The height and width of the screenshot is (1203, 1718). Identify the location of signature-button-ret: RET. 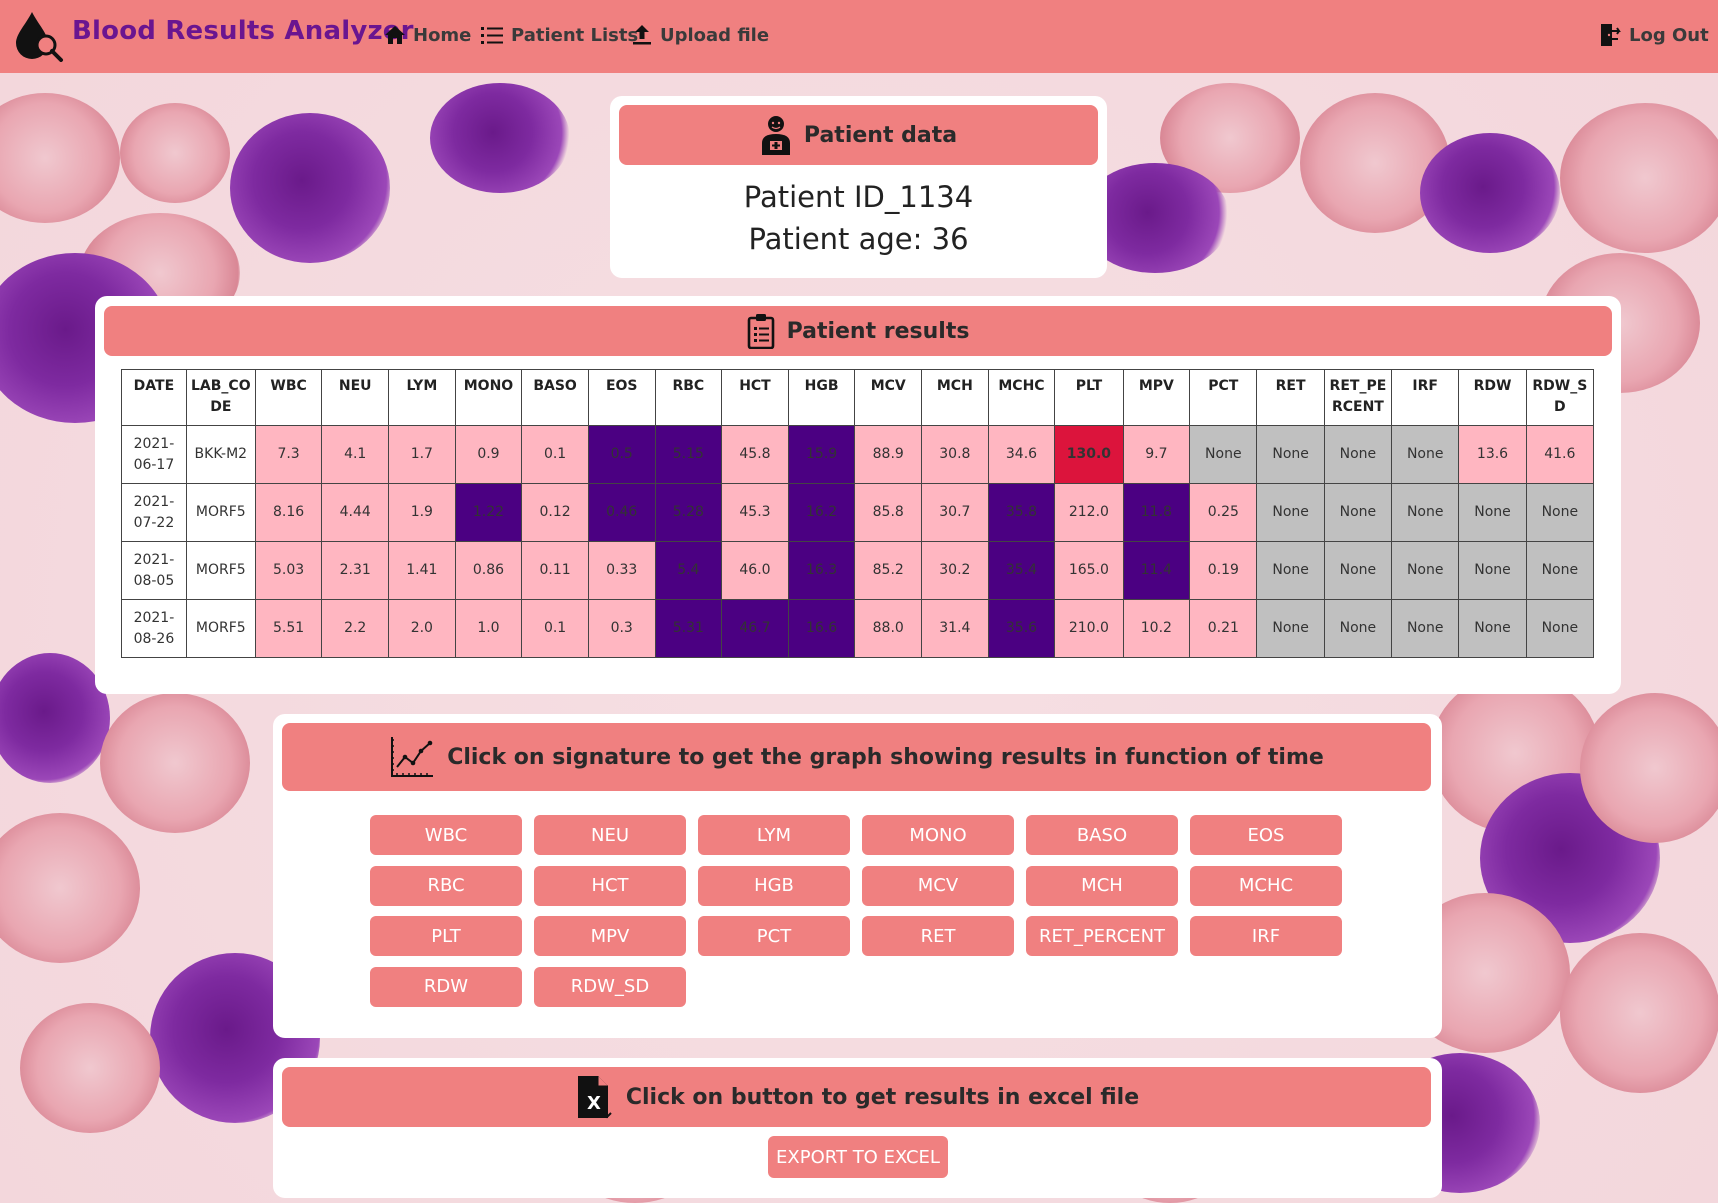
(938, 936).